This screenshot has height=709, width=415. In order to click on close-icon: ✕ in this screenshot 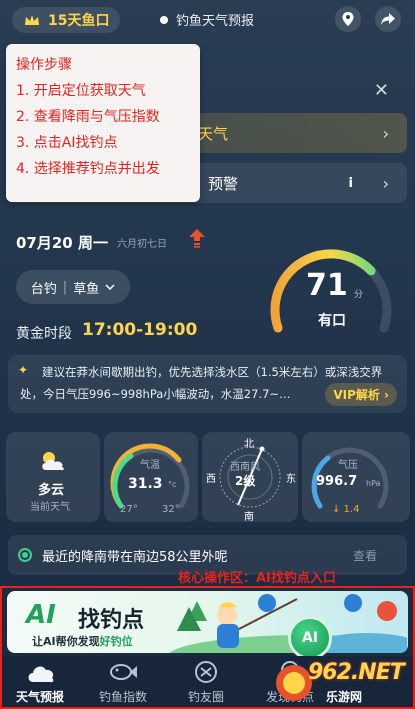, I will do `click(381, 90)`.